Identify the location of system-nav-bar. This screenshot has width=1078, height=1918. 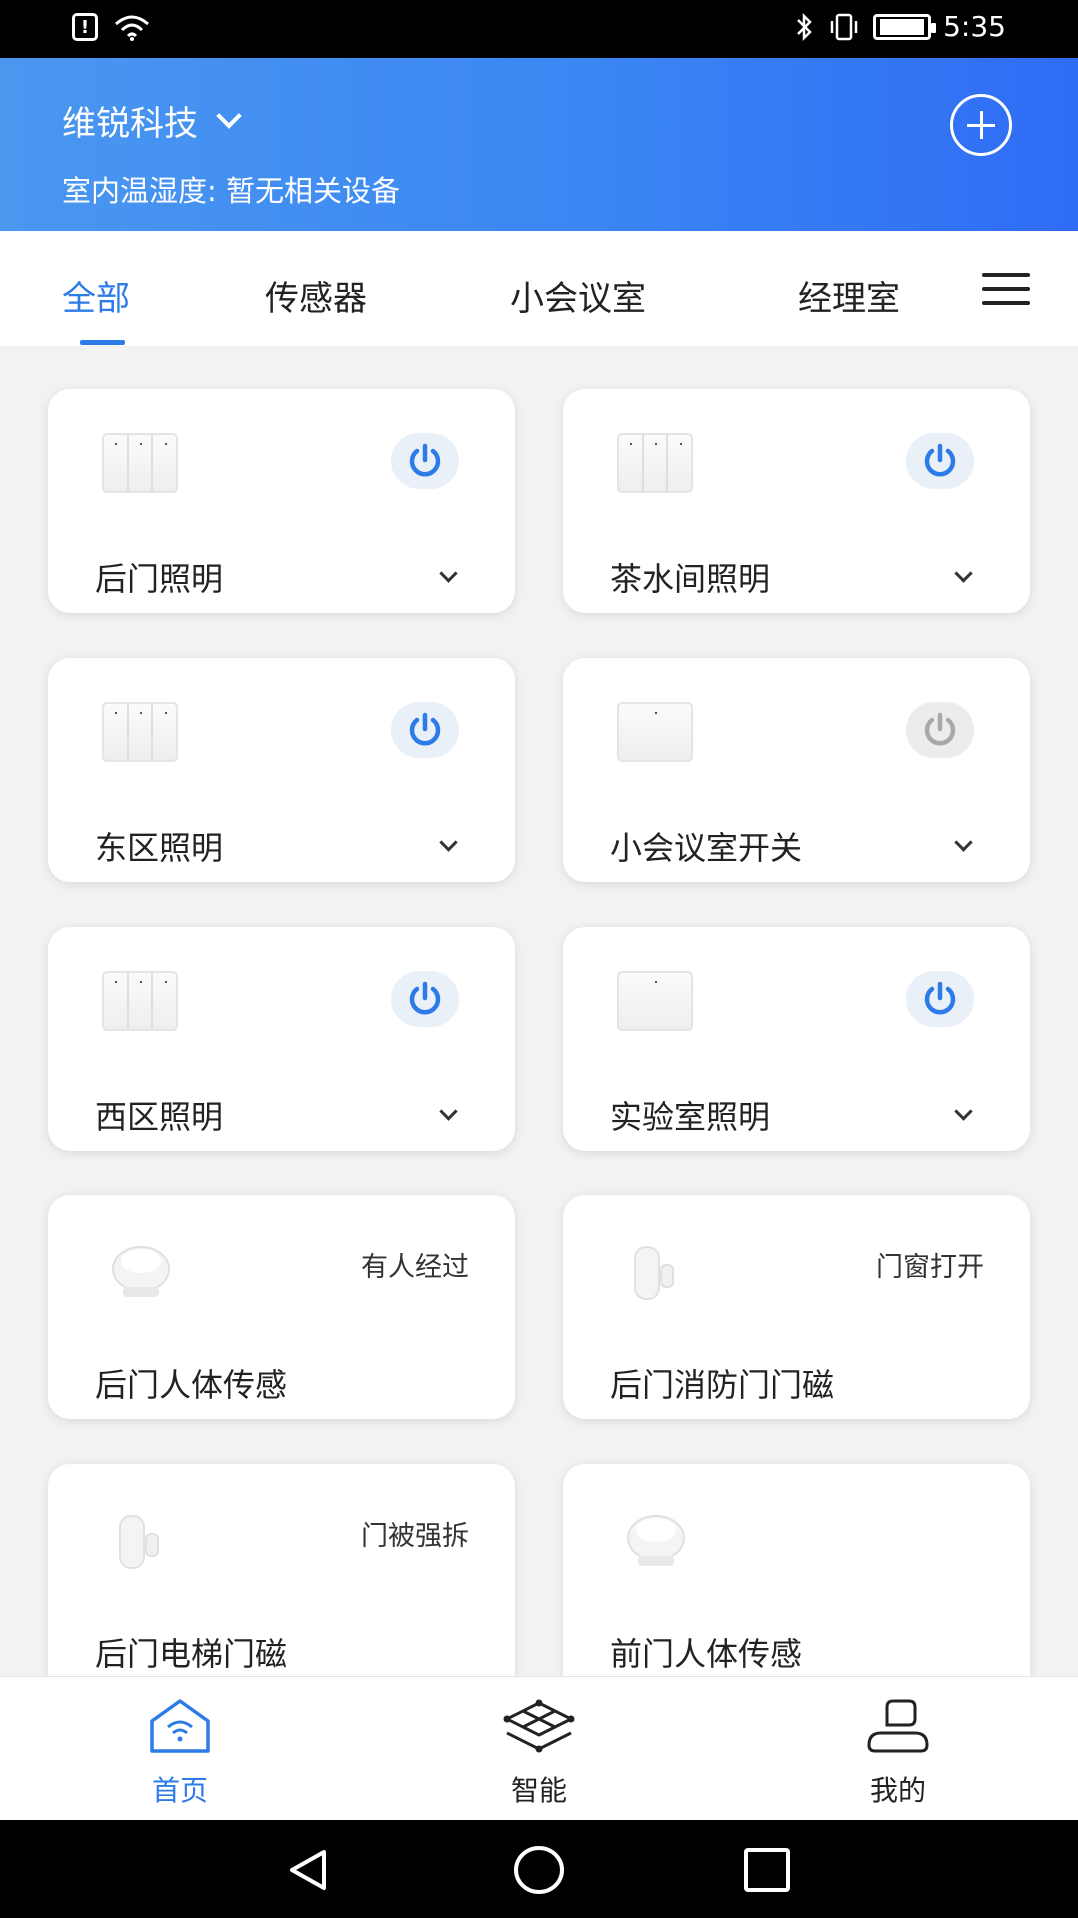
(539, 1869).